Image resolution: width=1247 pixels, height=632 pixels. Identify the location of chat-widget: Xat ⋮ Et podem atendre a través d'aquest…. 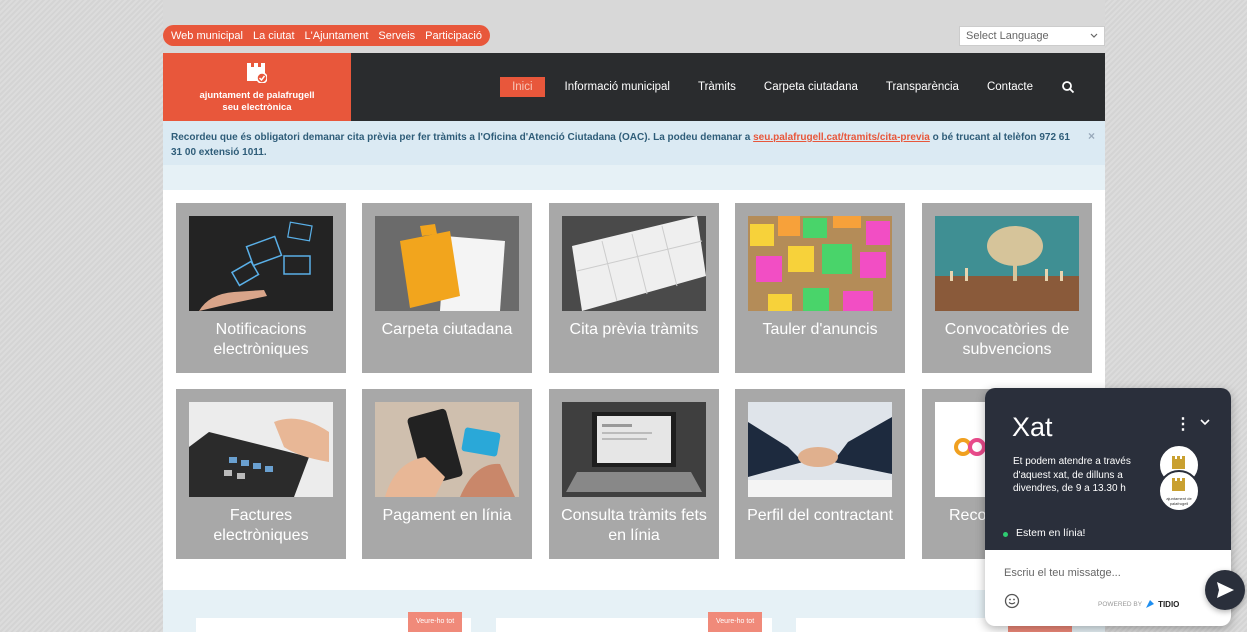
(1108, 507).